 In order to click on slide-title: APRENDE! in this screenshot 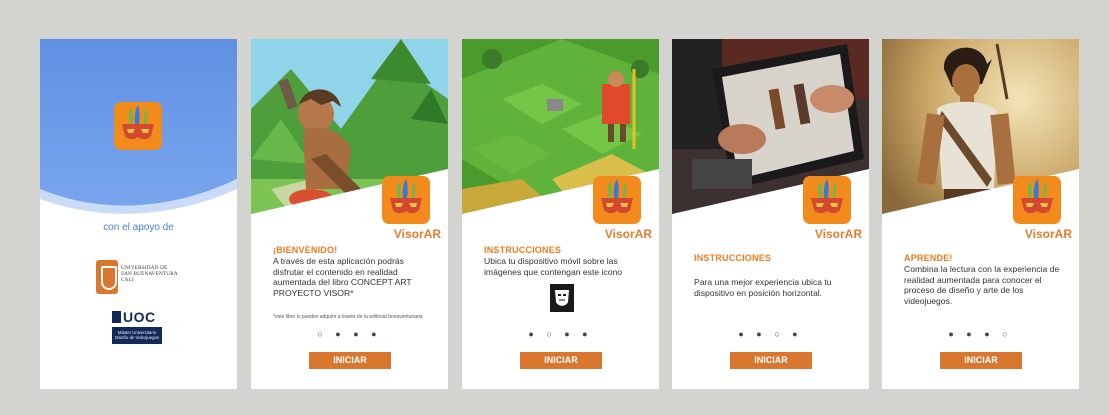, I will do `click(928, 258)`.